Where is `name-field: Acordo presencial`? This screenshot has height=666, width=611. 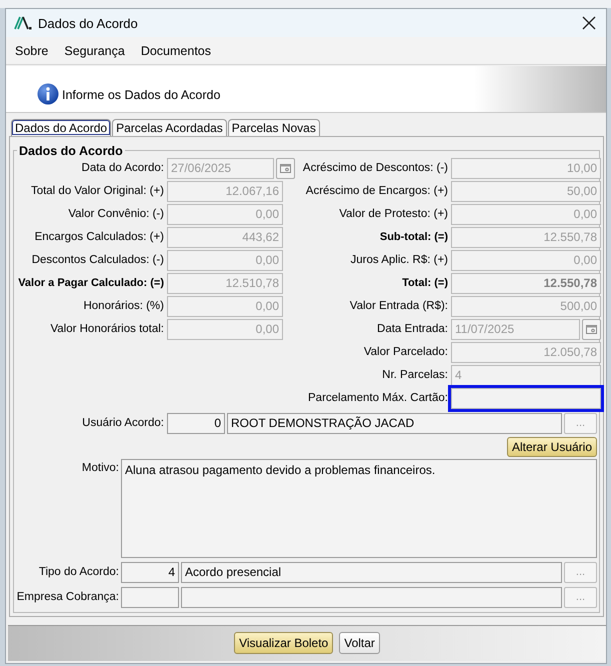 name-field: Acordo presencial is located at coordinates (371, 572).